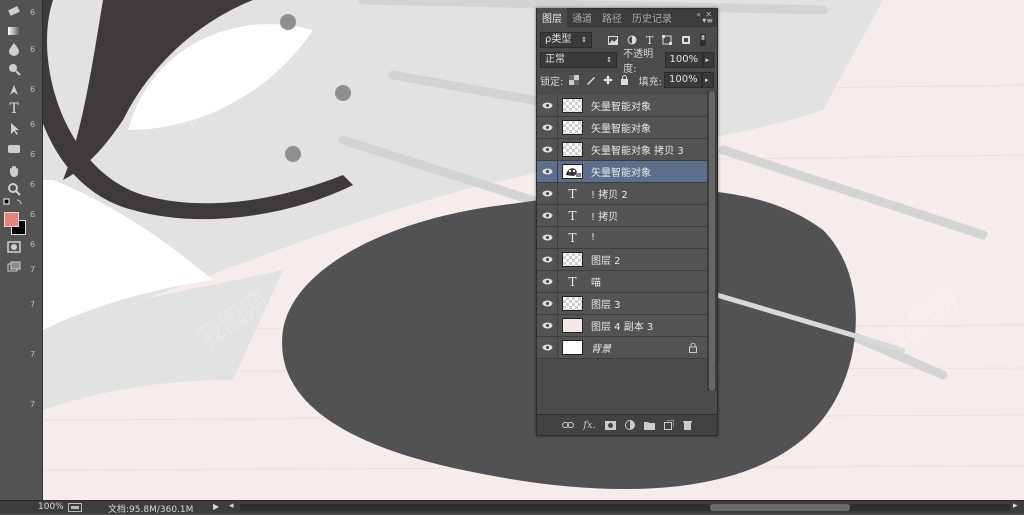  I want to click on layer-name: ! 拷贝, so click(605, 217).